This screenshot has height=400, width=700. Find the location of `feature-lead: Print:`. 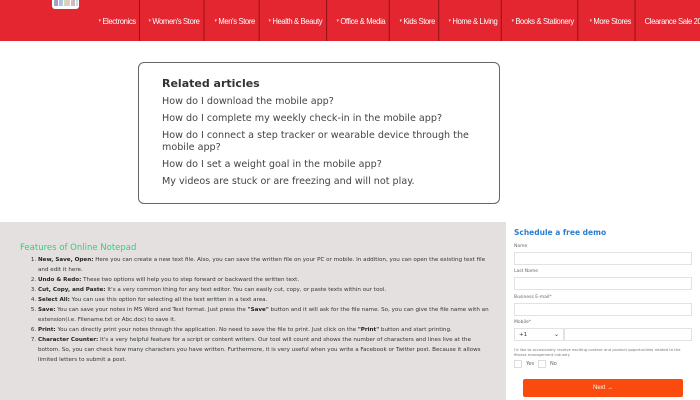

feature-lead: Print: is located at coordinates (47, 330).